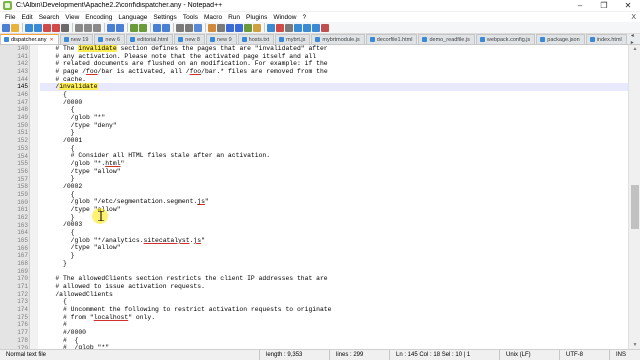 The height and width of the screenshot is (360, 640). What do you see at coordinates (334, 118) in the screenshot?
I see `code-line: /glob "*"` at bounding box center [334, 118].